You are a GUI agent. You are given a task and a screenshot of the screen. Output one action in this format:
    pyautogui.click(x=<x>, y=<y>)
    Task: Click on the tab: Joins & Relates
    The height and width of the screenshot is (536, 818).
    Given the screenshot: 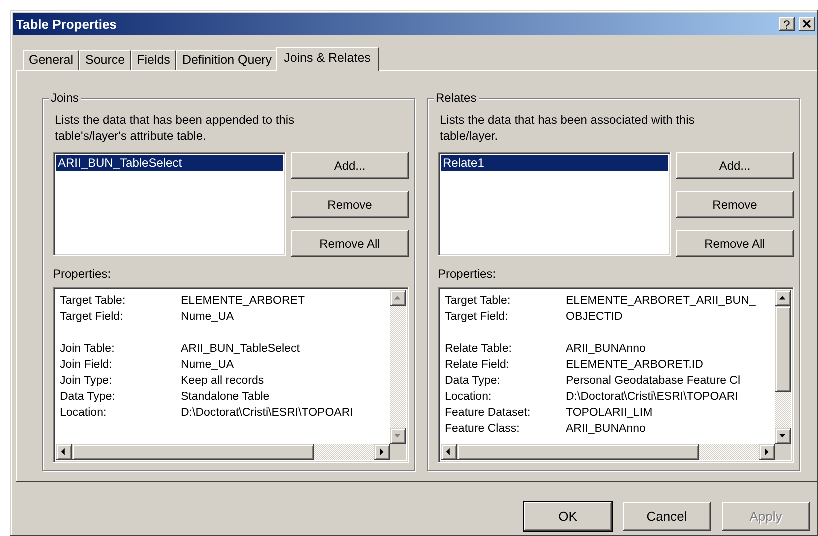 What is the action you would take?
    pyautogui.click(x=327, y=59)
    